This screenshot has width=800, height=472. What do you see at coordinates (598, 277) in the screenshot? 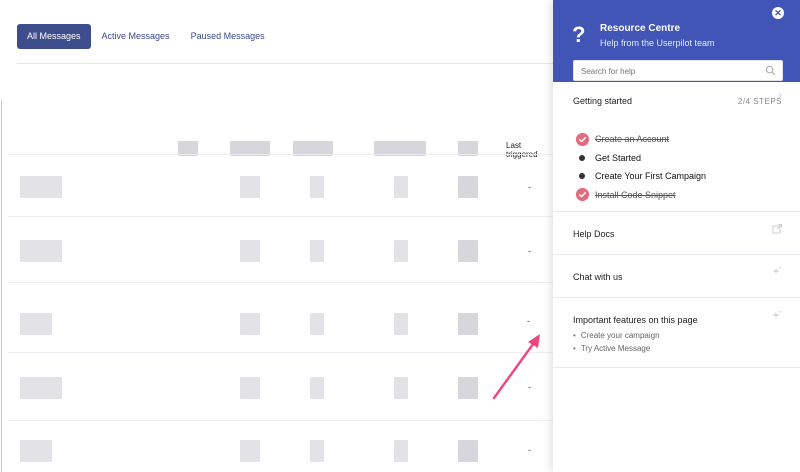
I see `chat-with-us-link: Chat with us` at bounding box center [598, 277].